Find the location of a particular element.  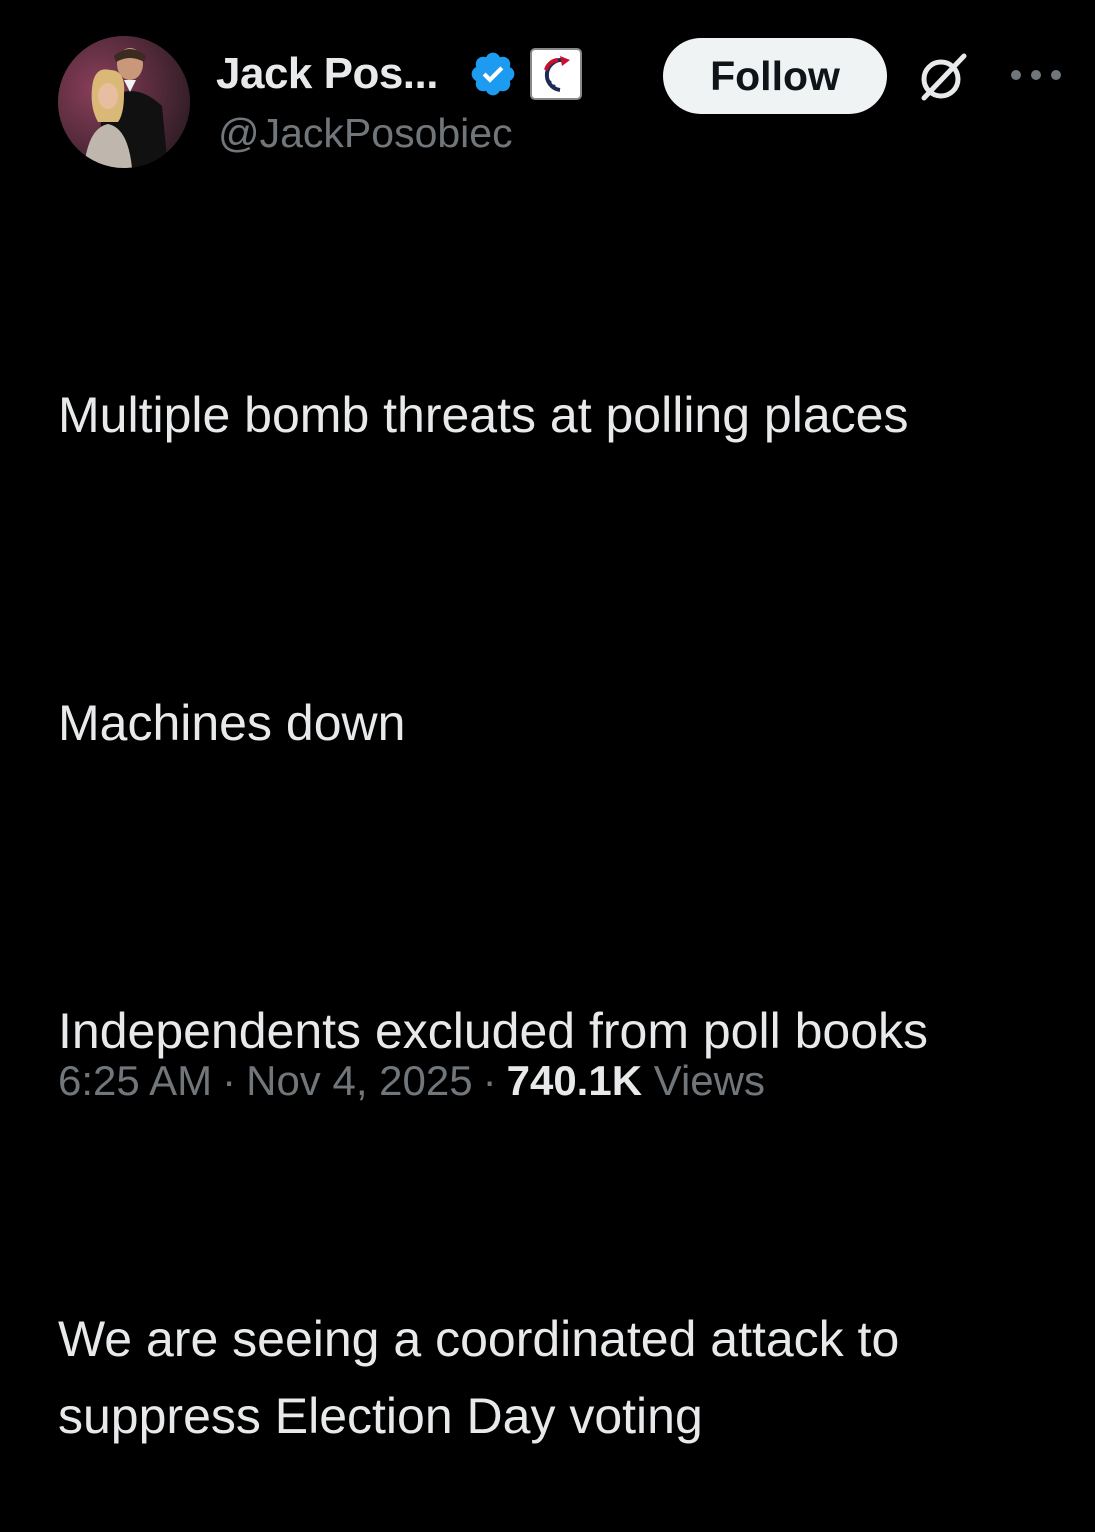

tweet-date: Nov 4, 2025 is located at coordinates (359, 1080).